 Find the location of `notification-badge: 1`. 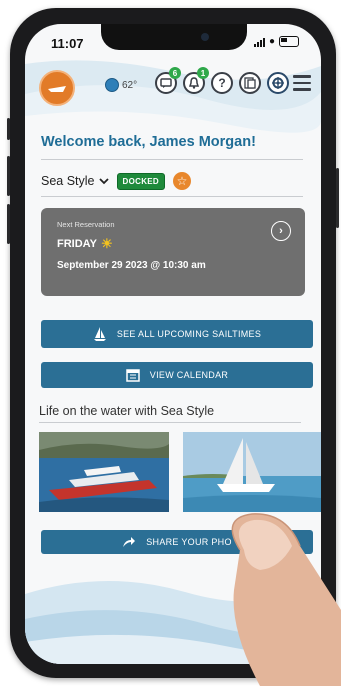

notification-badge: 1 is located at coordinates (203, 73).